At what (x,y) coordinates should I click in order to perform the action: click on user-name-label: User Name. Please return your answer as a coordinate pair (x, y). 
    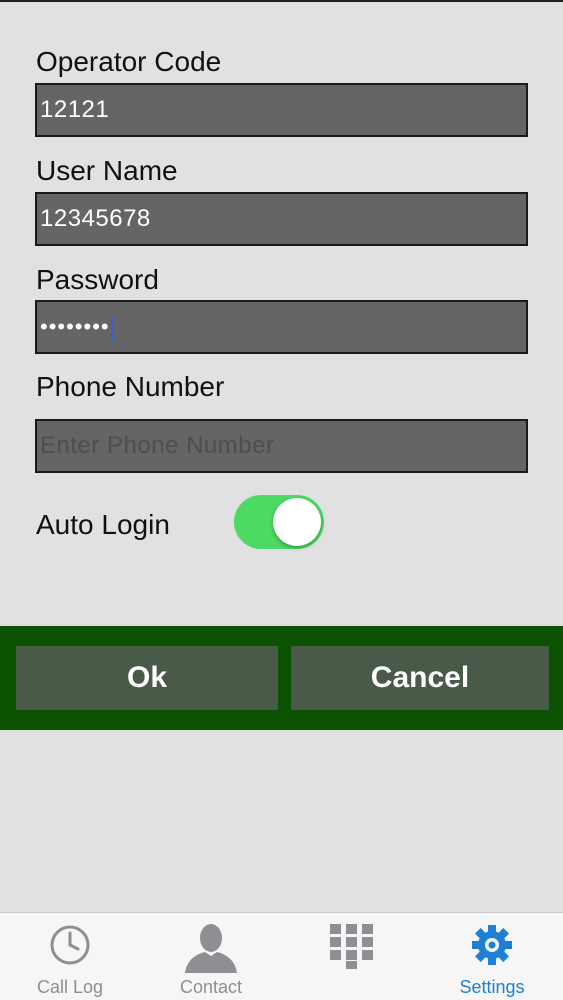
    Looking at the image, I should click on (107, 170).